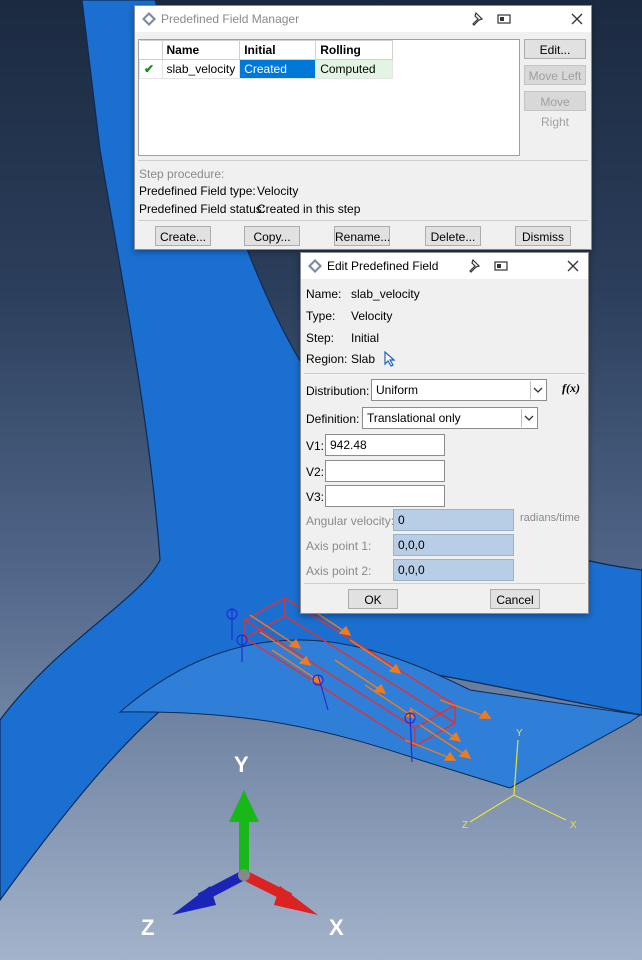 Image resolution: width=642 pixels, height=960 pixels. Describe the element at coordinates (414, 418) in the screenshot. I see `definition-value: Translational only` at that location.